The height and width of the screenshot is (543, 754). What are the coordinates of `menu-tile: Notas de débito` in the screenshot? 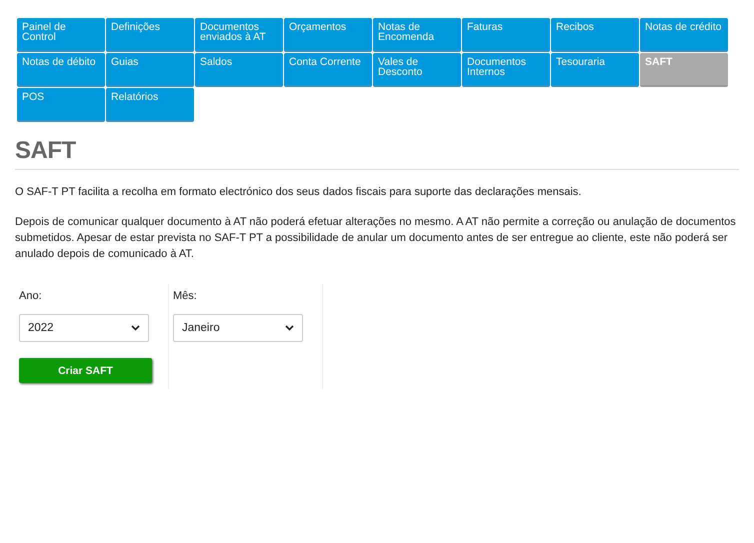 It's located at (61, 70).